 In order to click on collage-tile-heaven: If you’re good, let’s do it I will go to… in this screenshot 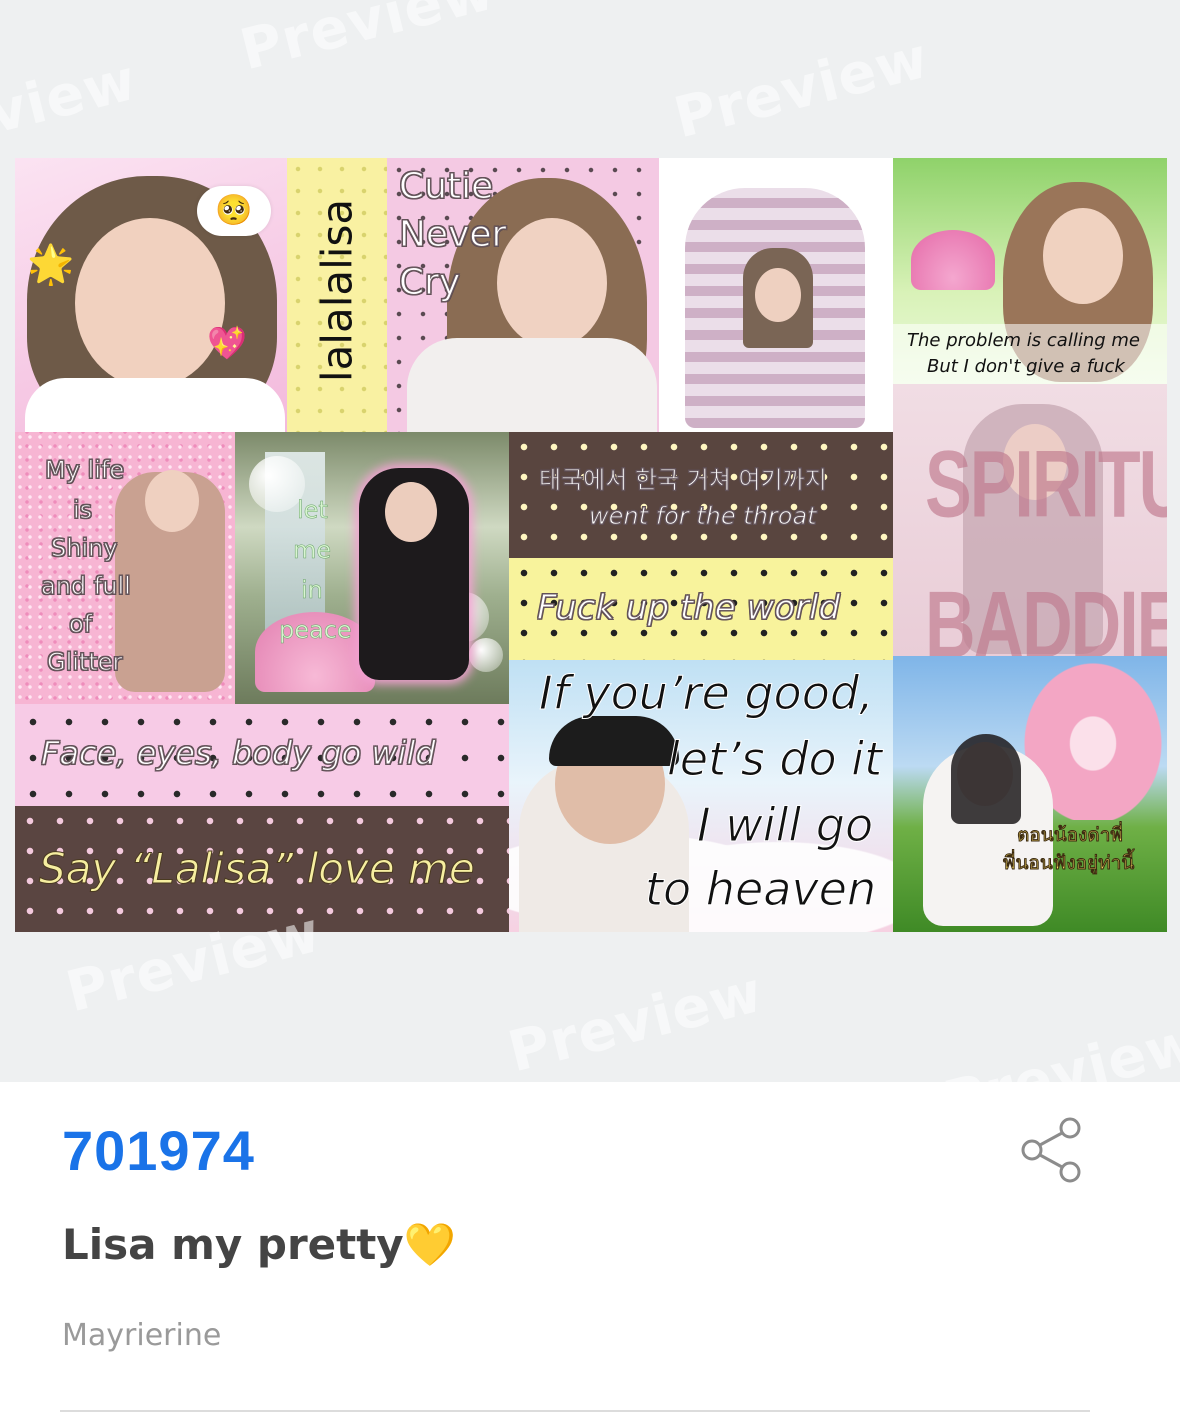, I will do `click(701, 796)`.